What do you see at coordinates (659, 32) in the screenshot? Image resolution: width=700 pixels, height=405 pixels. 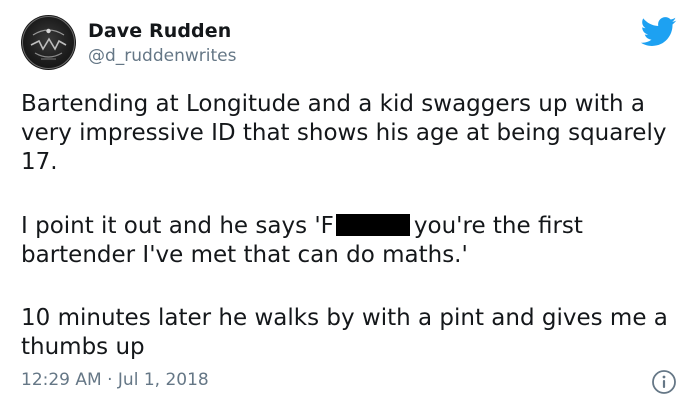 I see `twitter-bird-icon` at bounding box center [659, 32].